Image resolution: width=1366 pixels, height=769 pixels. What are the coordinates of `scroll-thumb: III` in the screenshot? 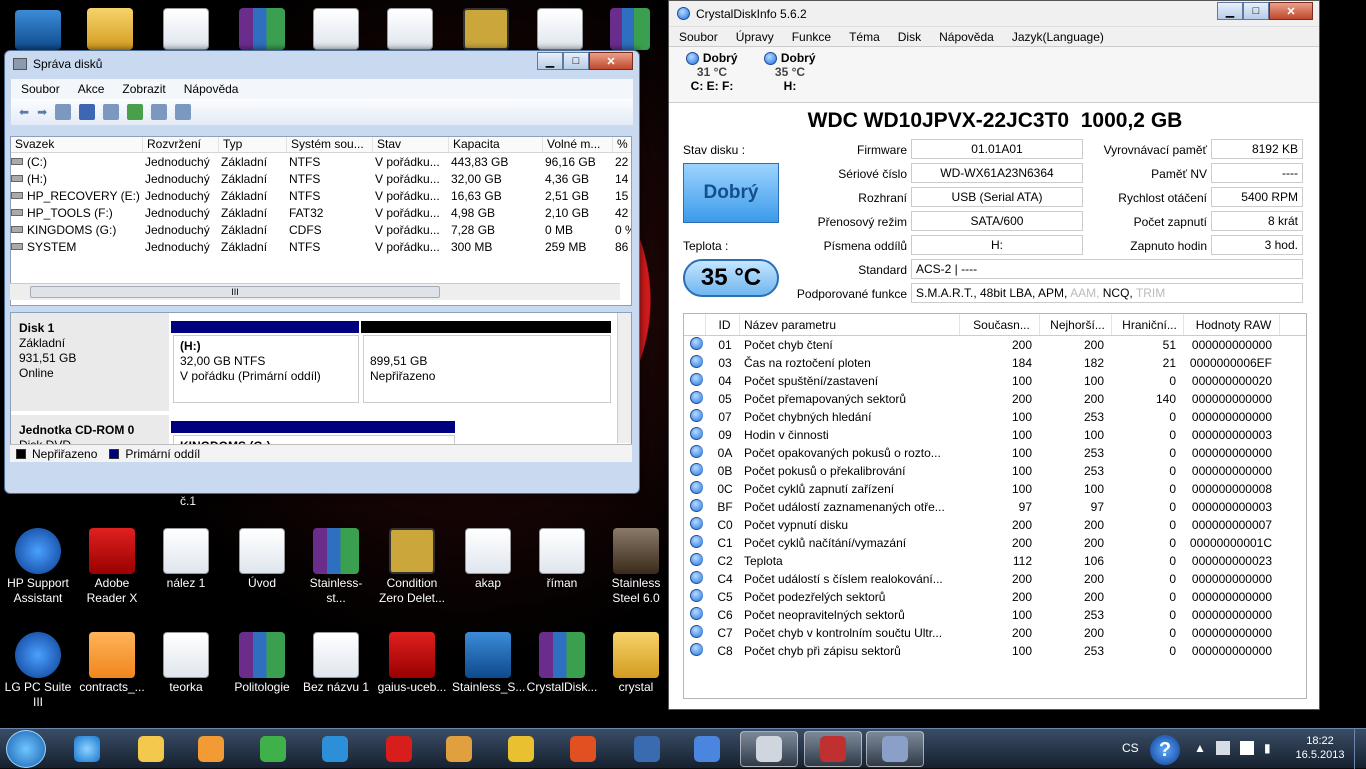 It's located at (235, 292).